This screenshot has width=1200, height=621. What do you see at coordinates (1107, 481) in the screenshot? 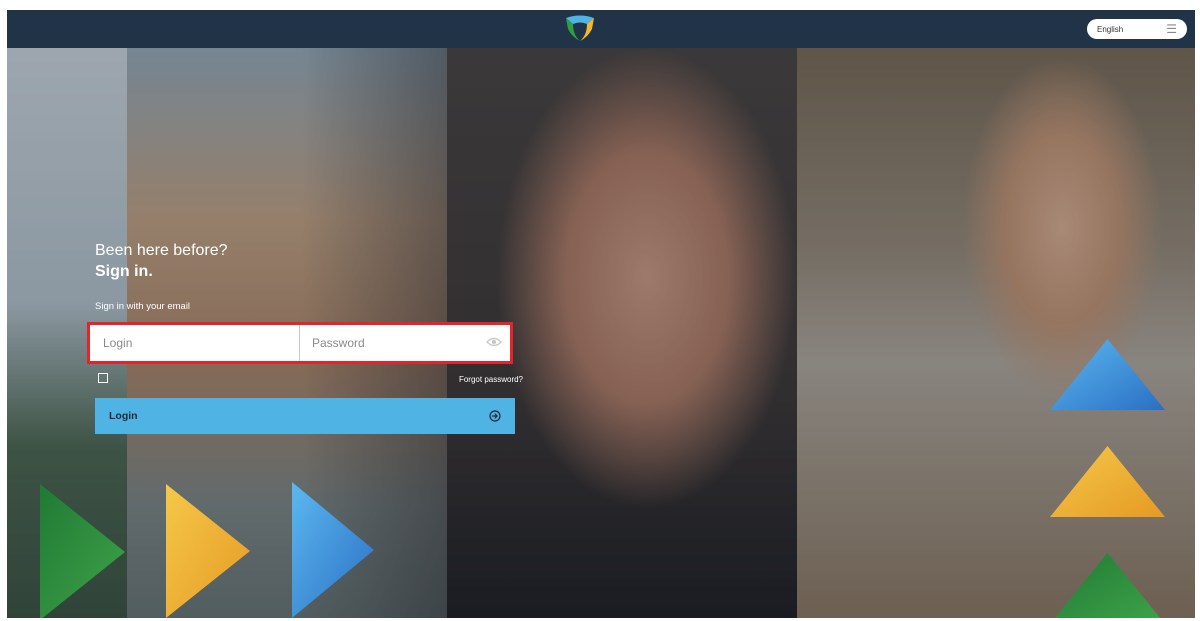
I see `yellow-triangle-right` at bounding box center [1107, 481].